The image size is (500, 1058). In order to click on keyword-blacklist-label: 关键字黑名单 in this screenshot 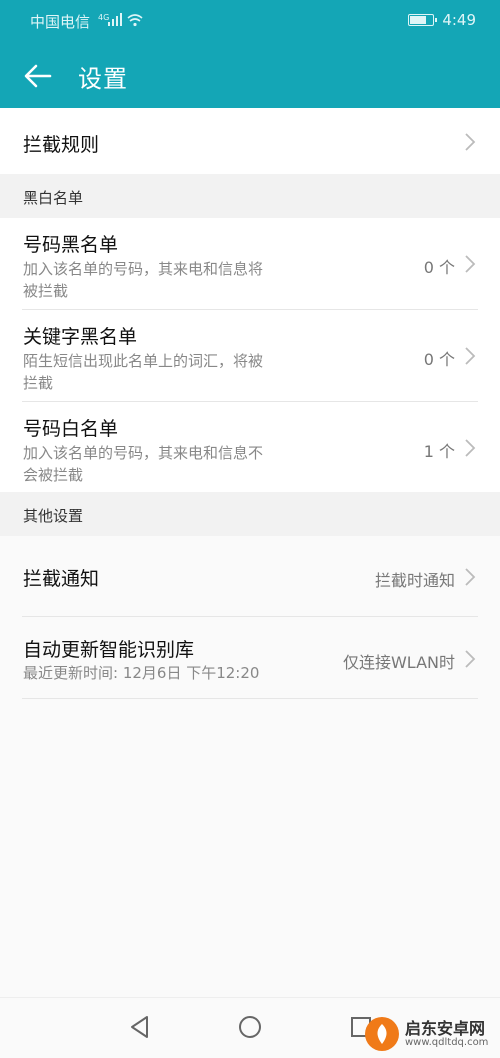, I will do `click(80, 337)`.